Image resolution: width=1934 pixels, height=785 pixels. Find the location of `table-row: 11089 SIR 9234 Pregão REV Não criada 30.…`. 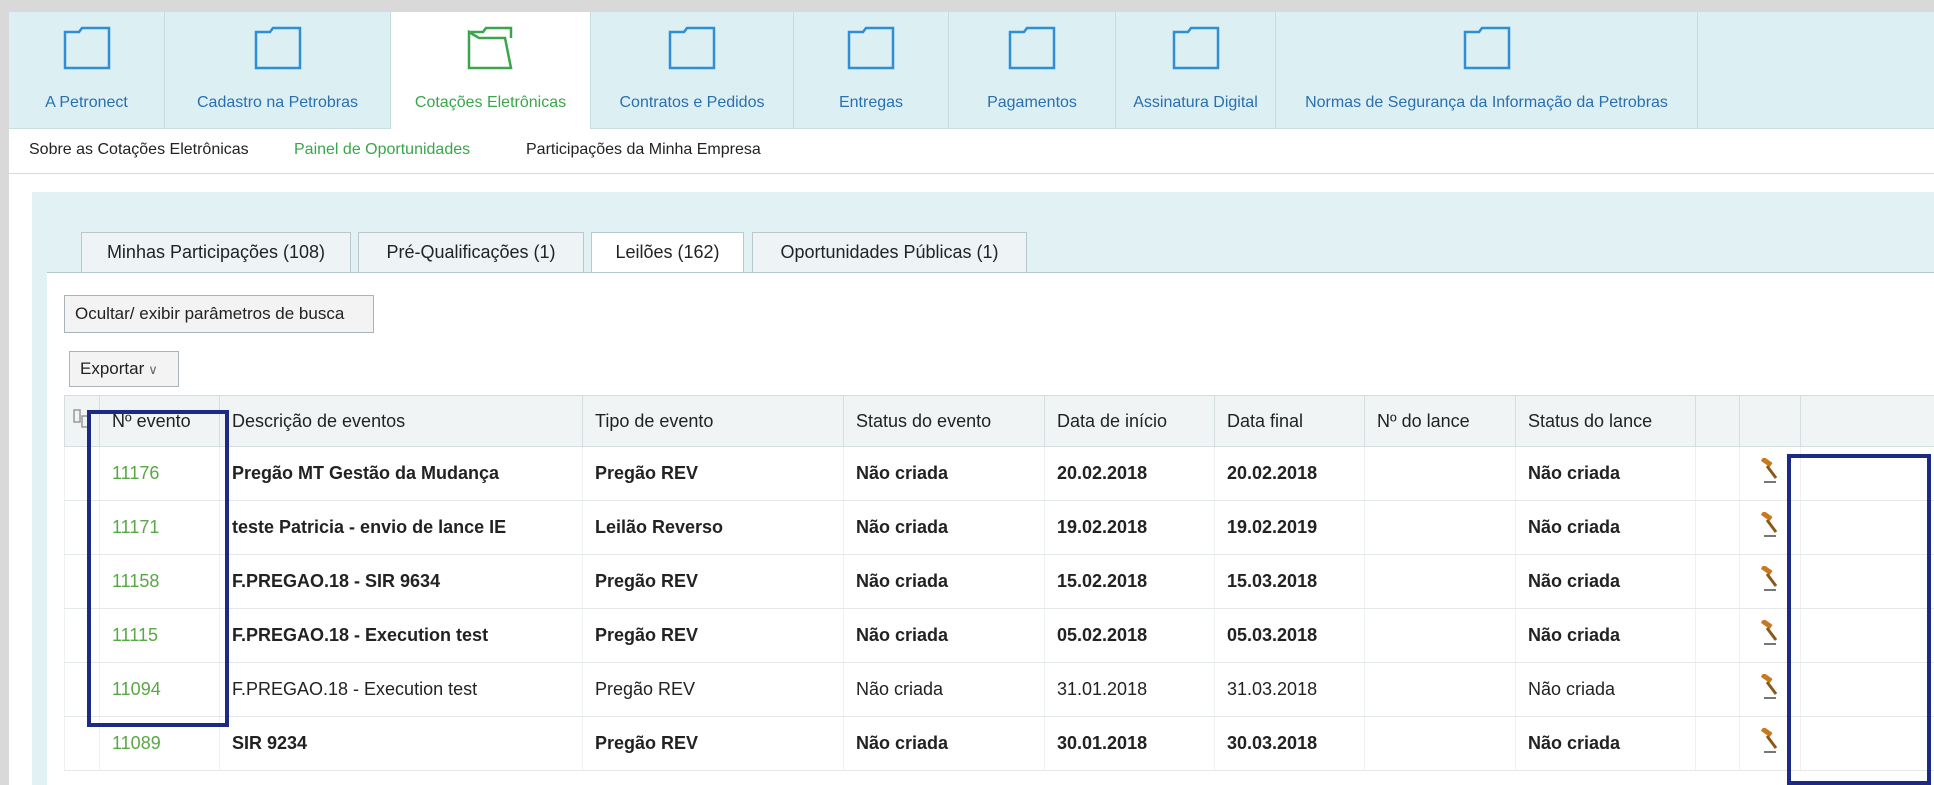

table-row: 11089 SIR 9234 Pregão REV Não criada 30.… is located at coordinates (999, 743).